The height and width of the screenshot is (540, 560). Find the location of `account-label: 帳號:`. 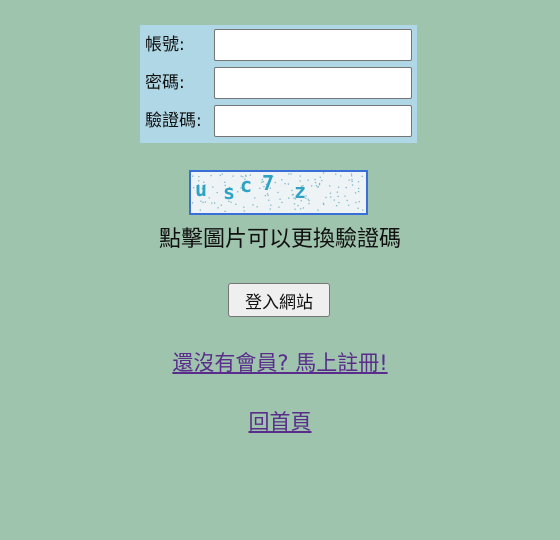

account-label: 帳號: is located at coordinates (165, 45).